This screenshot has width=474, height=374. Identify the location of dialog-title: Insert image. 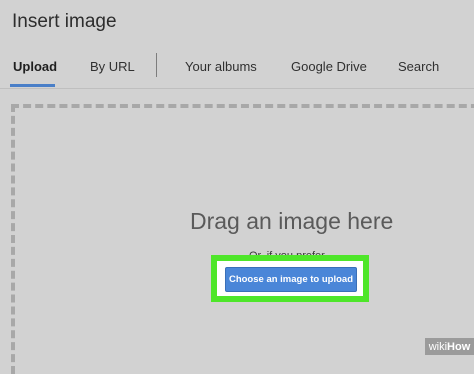
(64, 21).